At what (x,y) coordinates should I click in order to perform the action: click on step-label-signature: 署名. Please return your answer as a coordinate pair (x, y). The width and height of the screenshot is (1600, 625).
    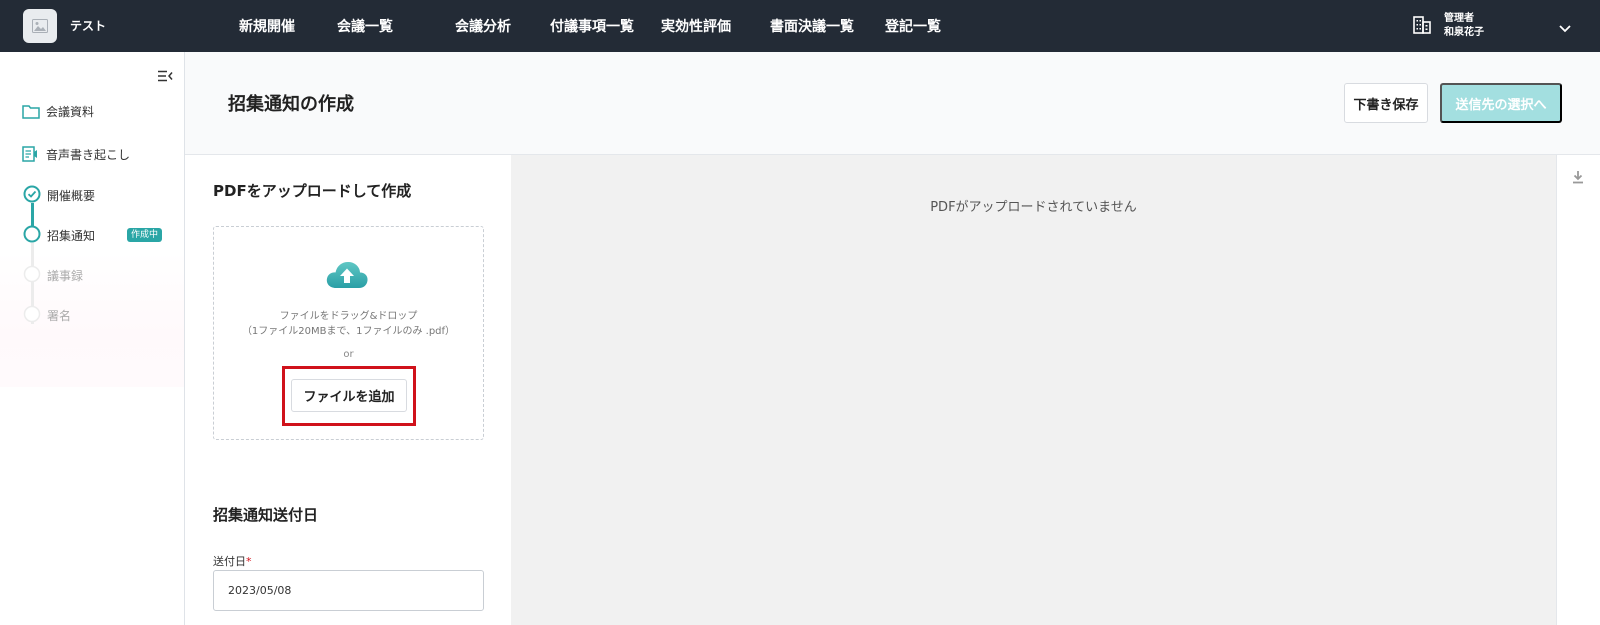
    Looking at the image, I should click on (59, 316).